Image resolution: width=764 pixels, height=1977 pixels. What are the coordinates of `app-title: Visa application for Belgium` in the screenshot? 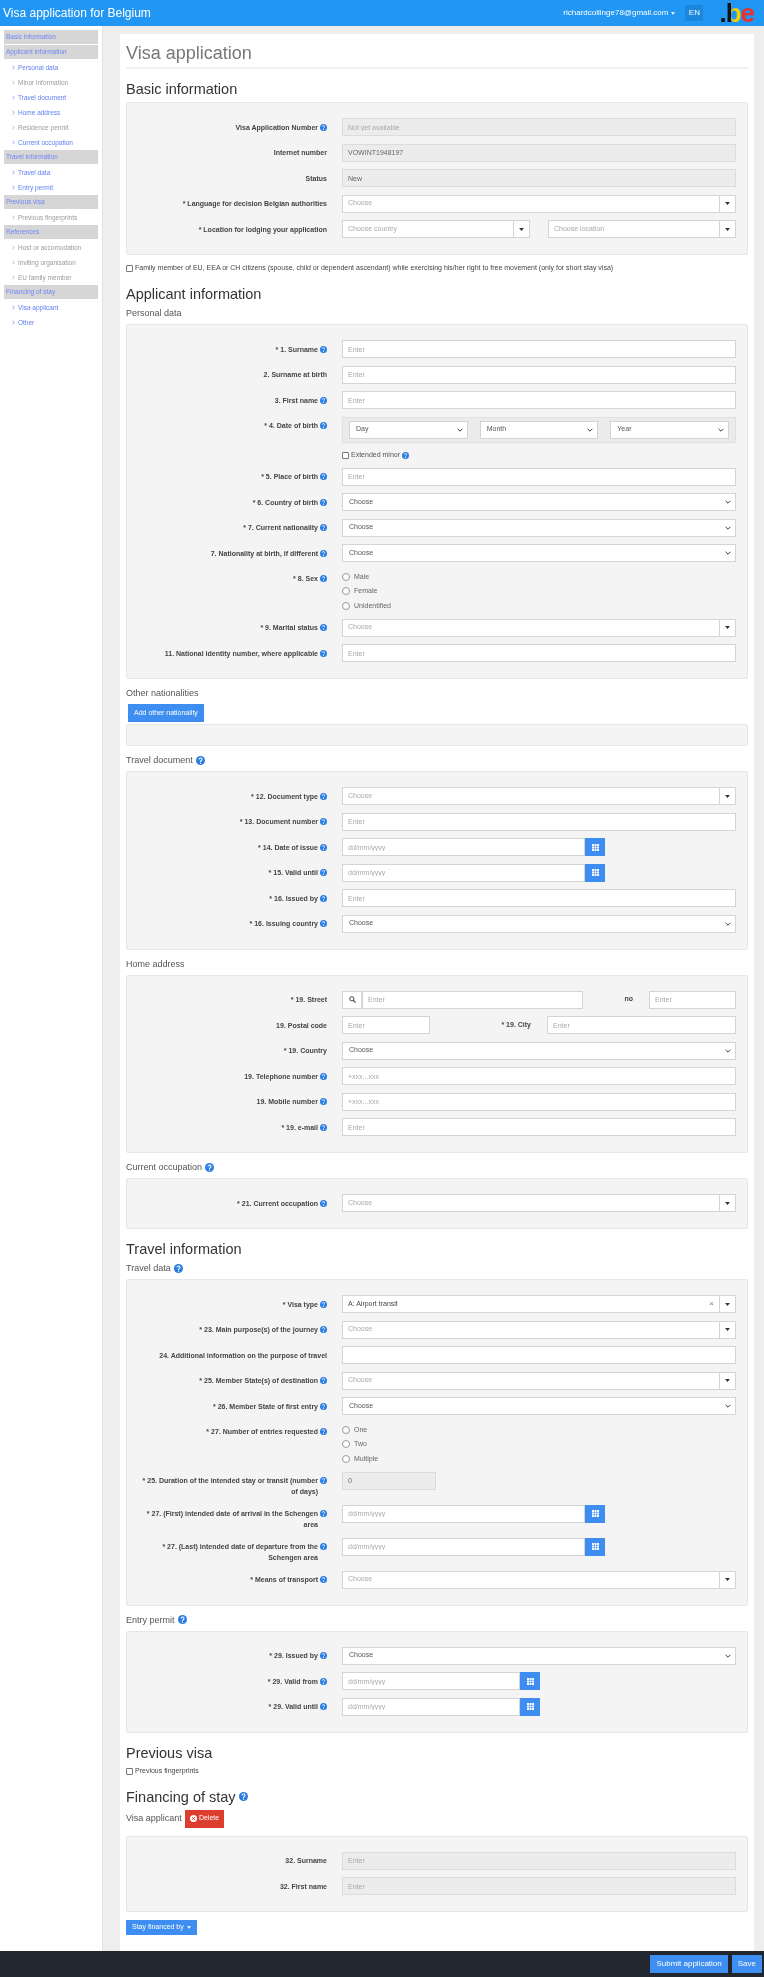 It's located at (77, 13).